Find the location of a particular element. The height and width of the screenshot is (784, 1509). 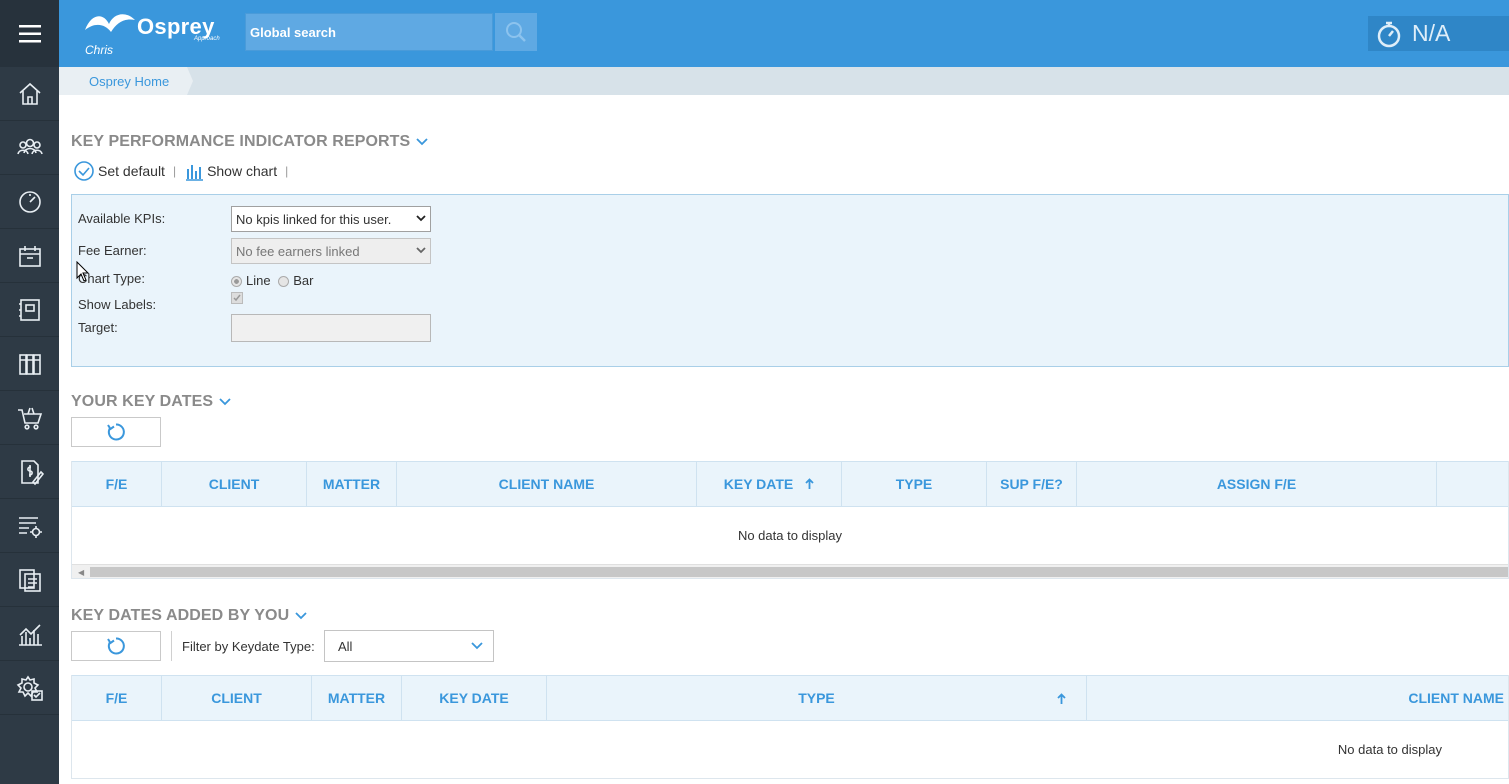

key-dates-horizontal-scrollbar: ◀ is located at coordinates (790, 571).